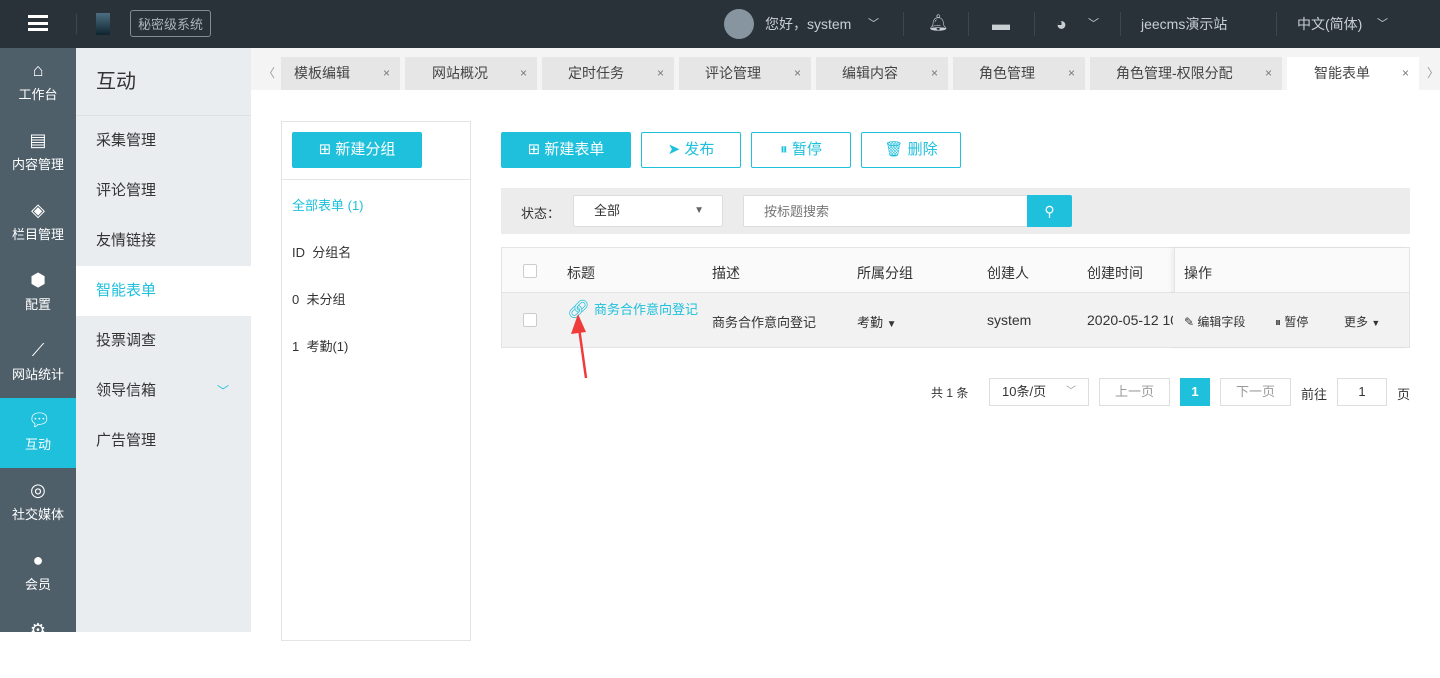 This screenshot has height=678, width=1440. Describe the element at coordinates (1130, 320) in the screenshot. I see `form-created: 2020-05-12 10` at that location.